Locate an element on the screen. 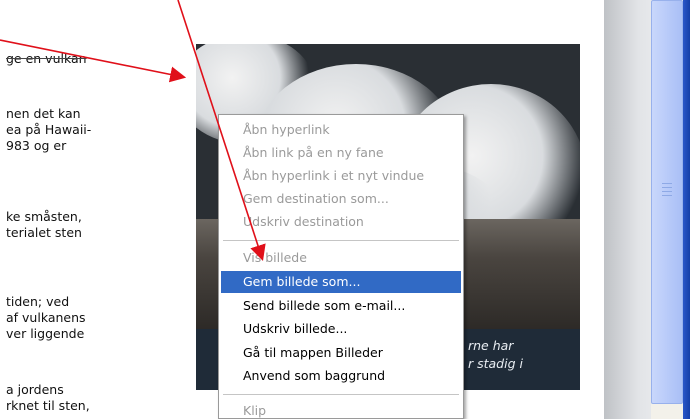 This screenshot has height=419, width=690. menu-item-cut: Klip is located at coordinates (341, 409).